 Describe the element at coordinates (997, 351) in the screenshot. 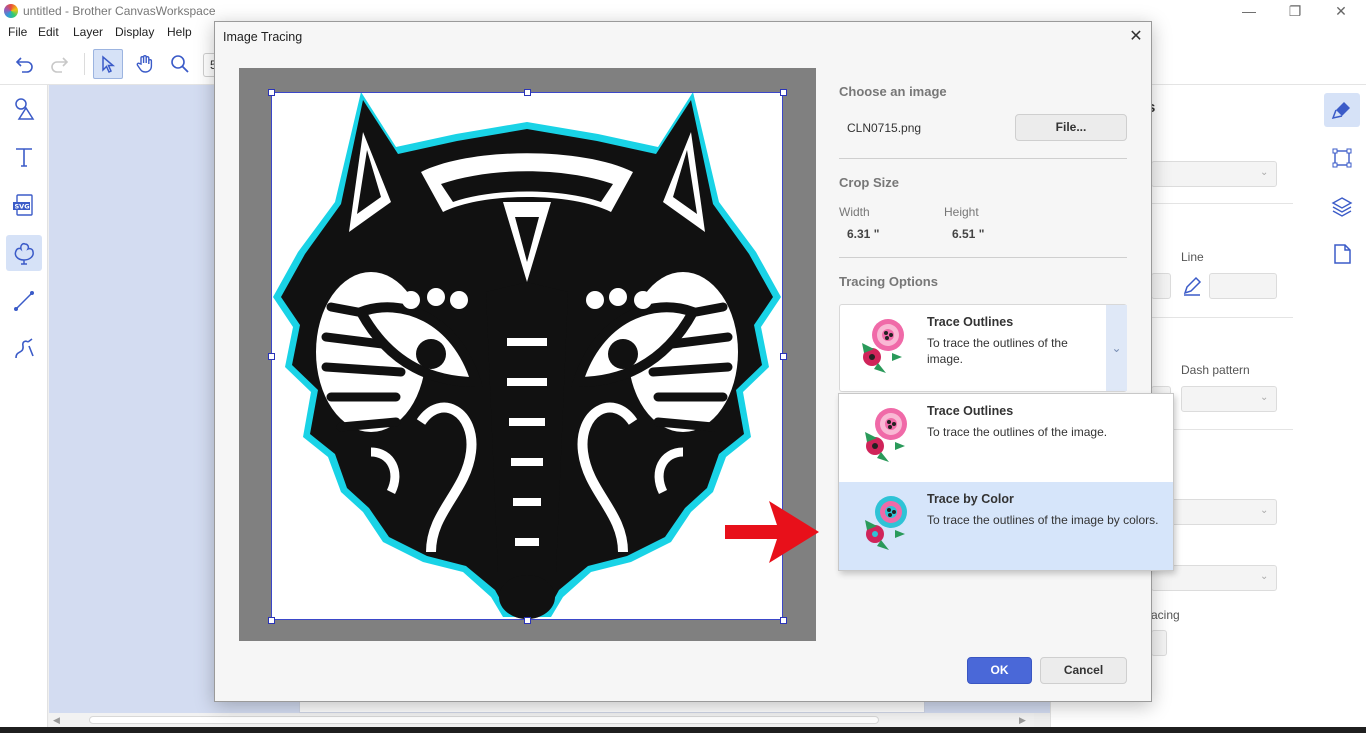

I see `selected-option-desc: To trace the outlines of the image.` at that location.